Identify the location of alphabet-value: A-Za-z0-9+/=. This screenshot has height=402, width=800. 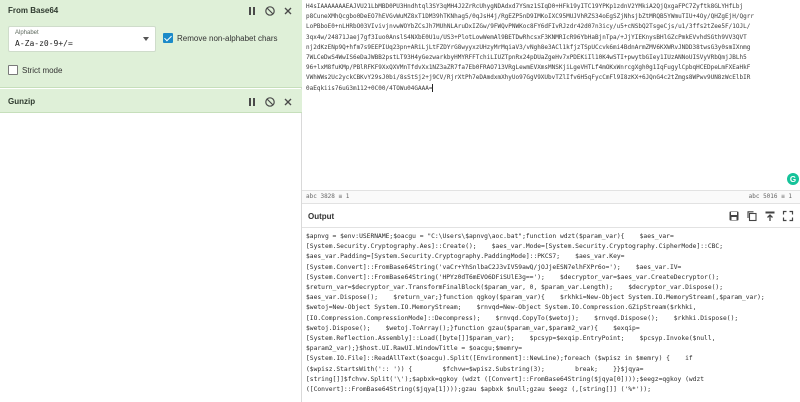
(44, 43).